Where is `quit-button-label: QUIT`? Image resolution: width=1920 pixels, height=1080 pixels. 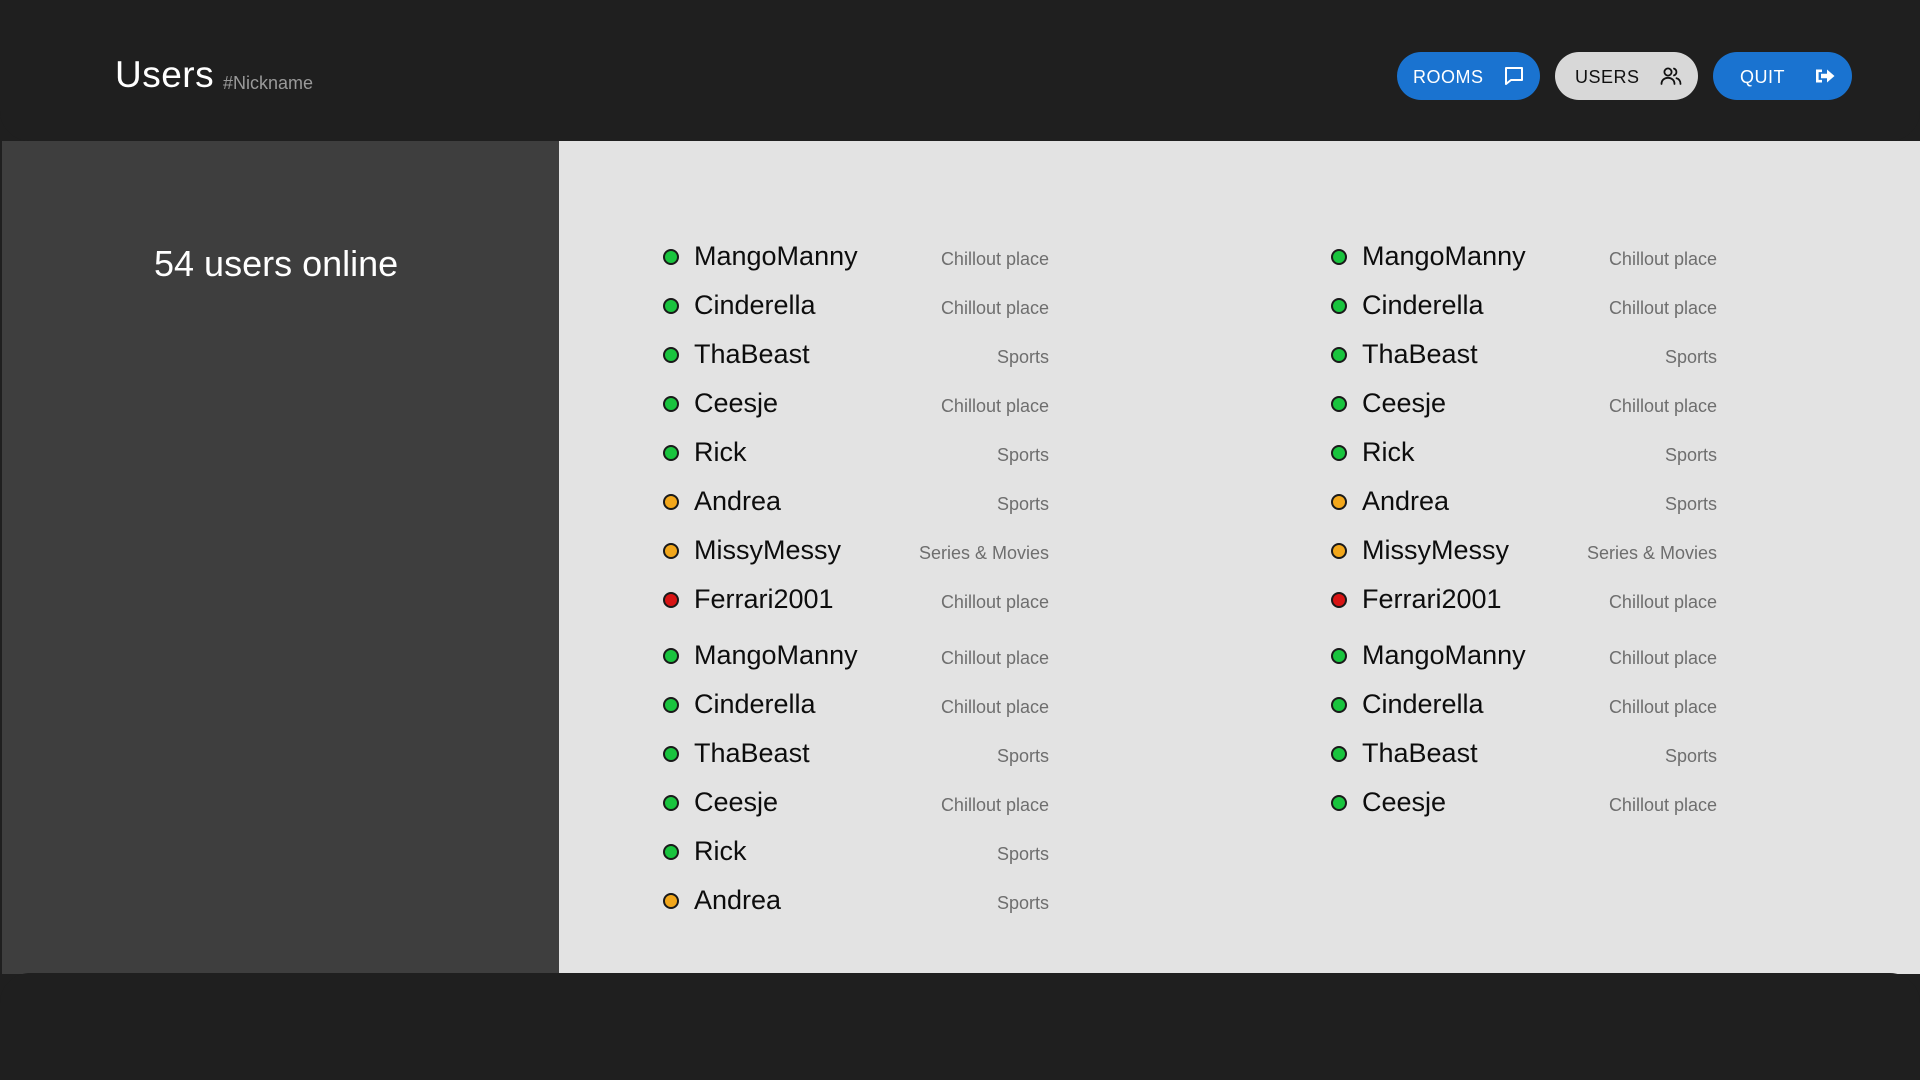 quit-button-label: QUIT is located at coordinates (1762, 77).